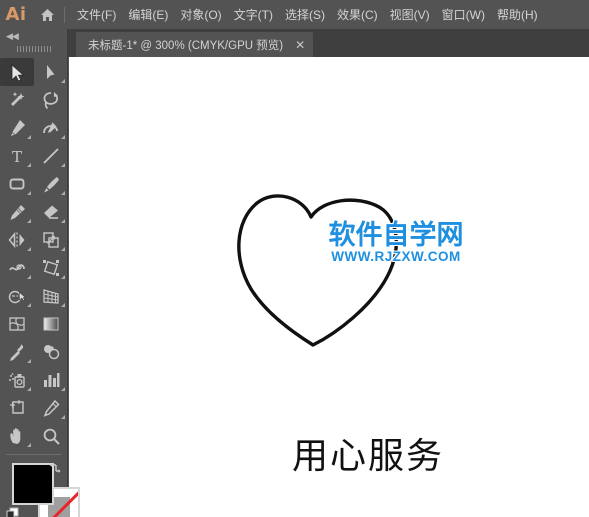 This screenshot has height=517, width=589. I want to click on pencil-tool-icon, so click(17, 212).